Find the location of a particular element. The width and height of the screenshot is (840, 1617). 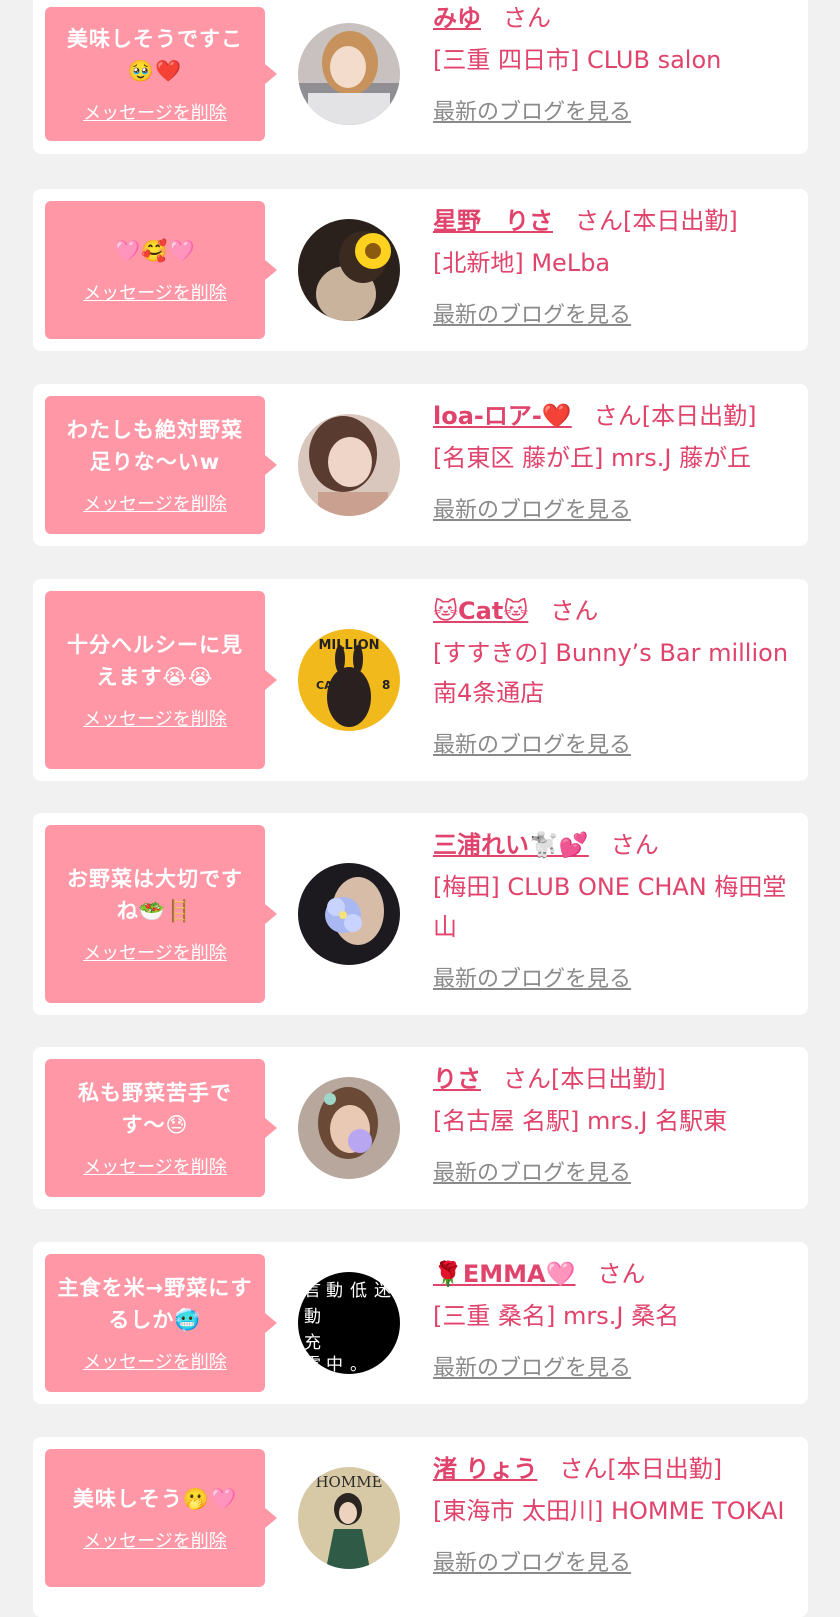

message-bubble: 🩷🥰🩷 メッセージを削除 is located at coordinates (161, 270).